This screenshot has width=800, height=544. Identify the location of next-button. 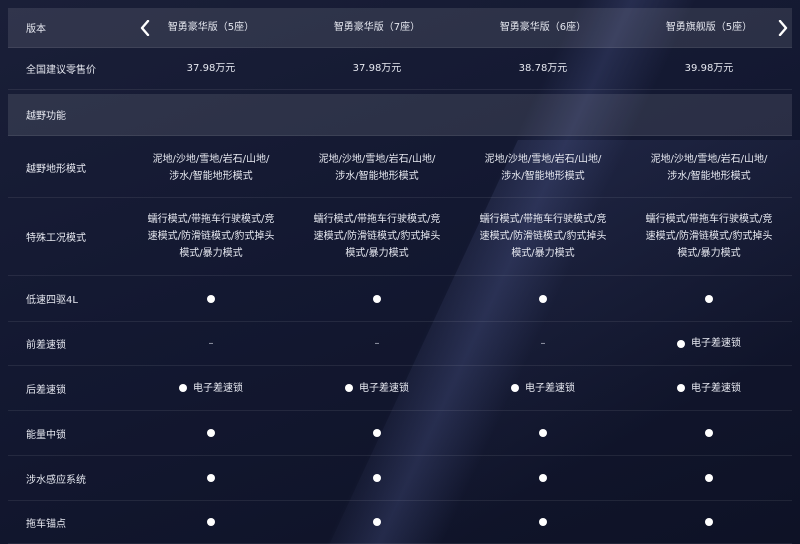
(783, 28).